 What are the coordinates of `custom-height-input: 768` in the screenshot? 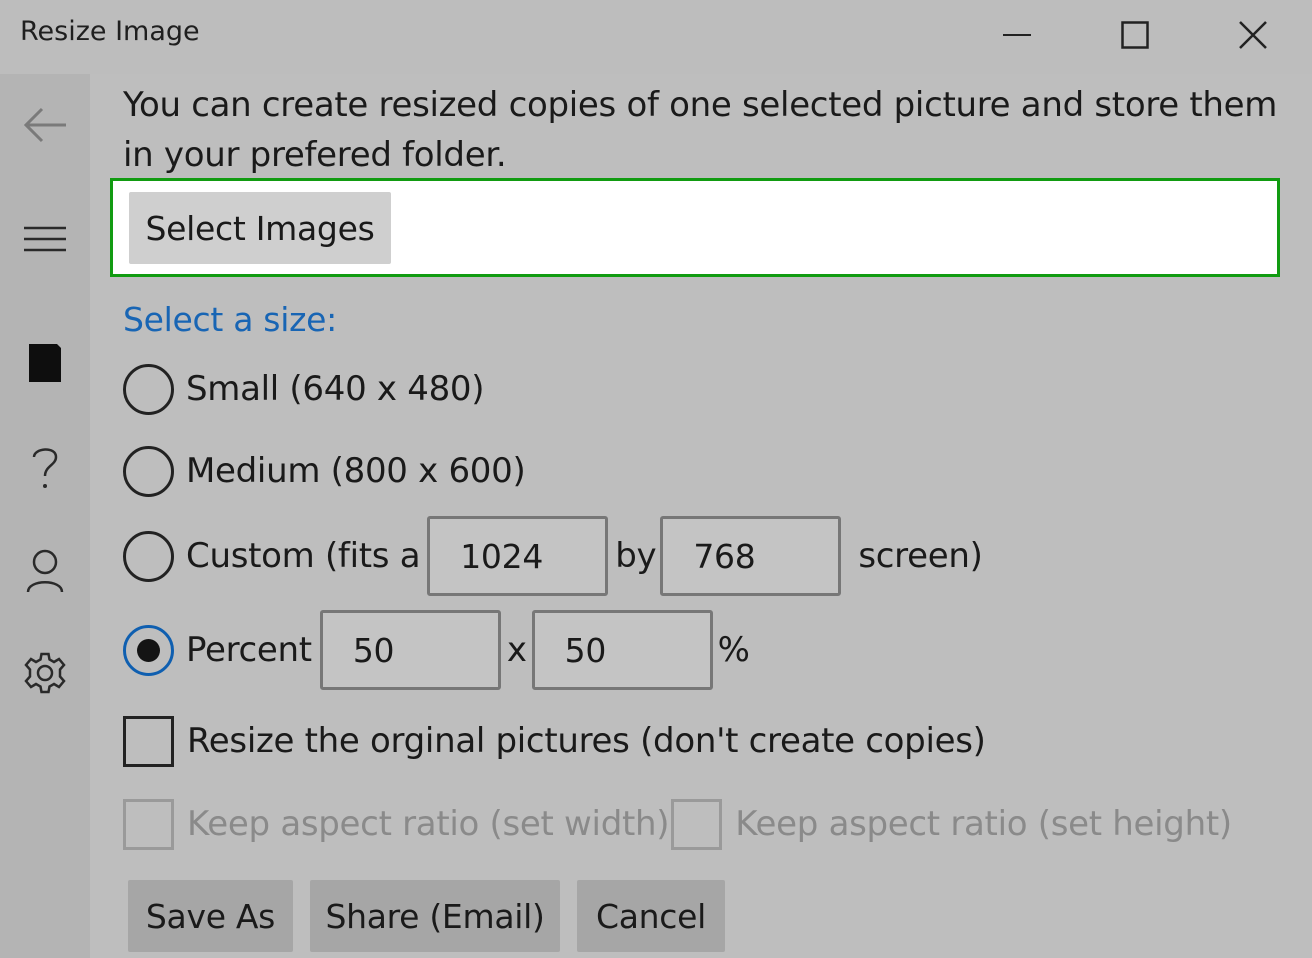 It's located at (751, 556).